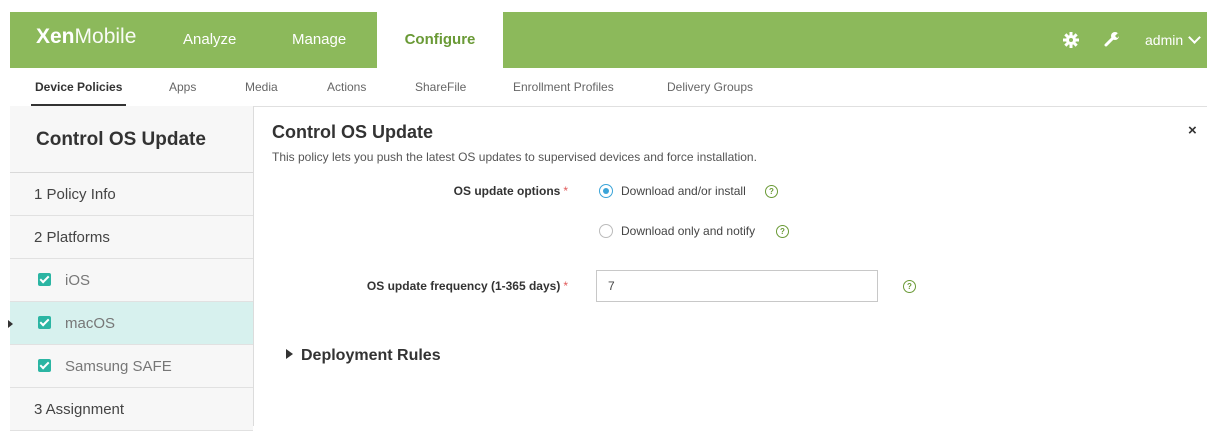 Image resolution: width=1207 pixels, height=431 pixels. I want to click on user-menu: admin, so click(1173, 40).